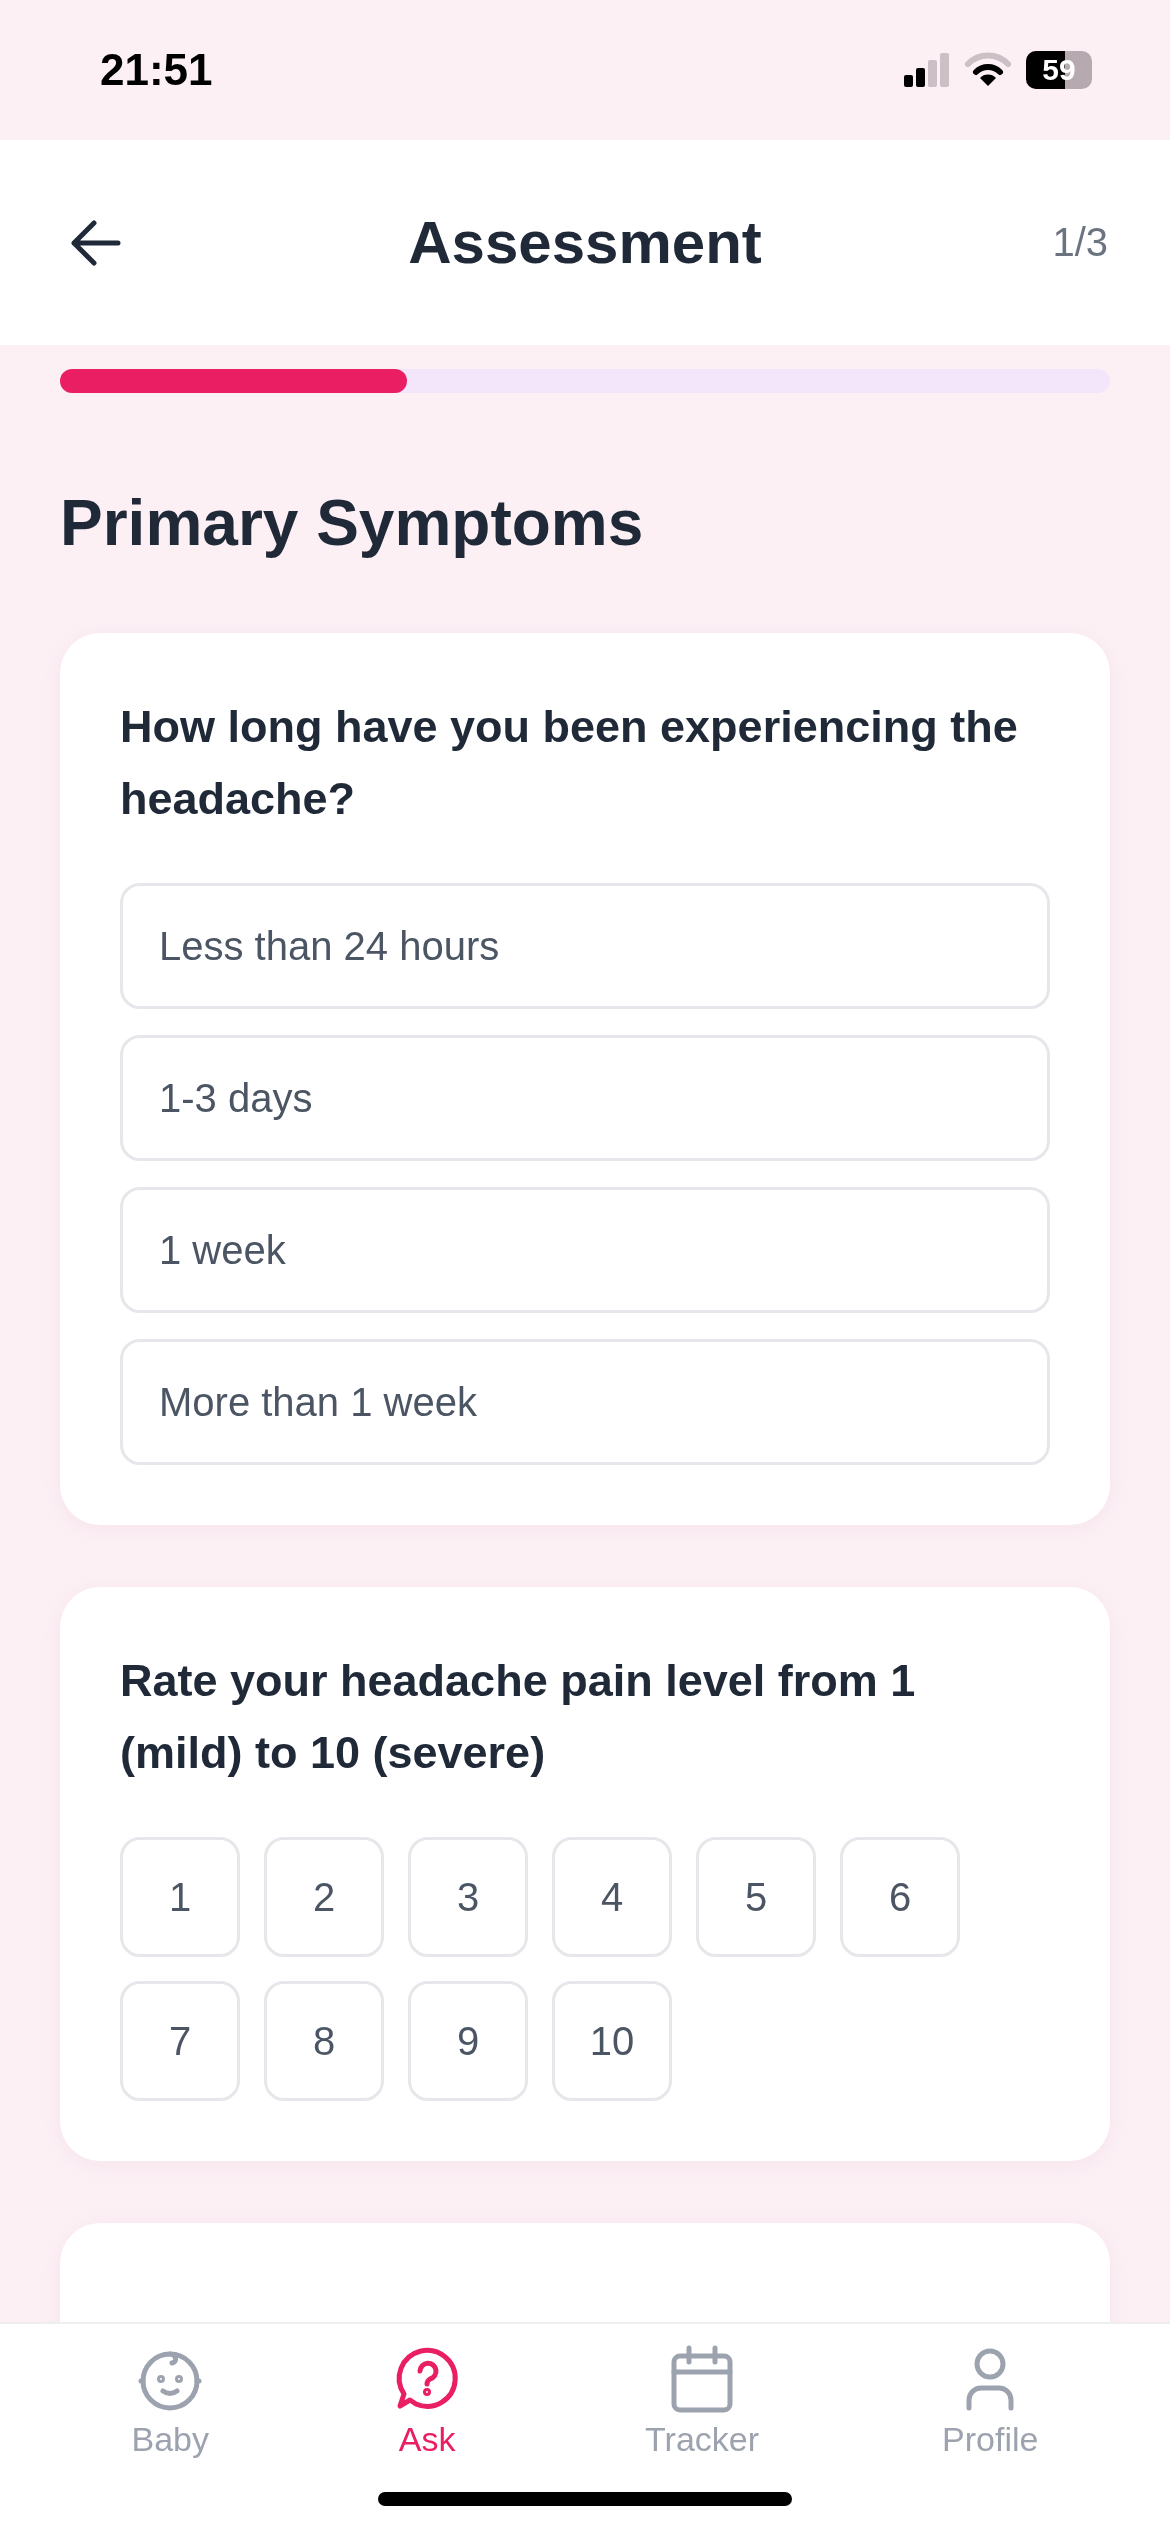  Describe the element at coordinates (324, 1897) in the screenshot. I see `rating-button: 2` at that location.